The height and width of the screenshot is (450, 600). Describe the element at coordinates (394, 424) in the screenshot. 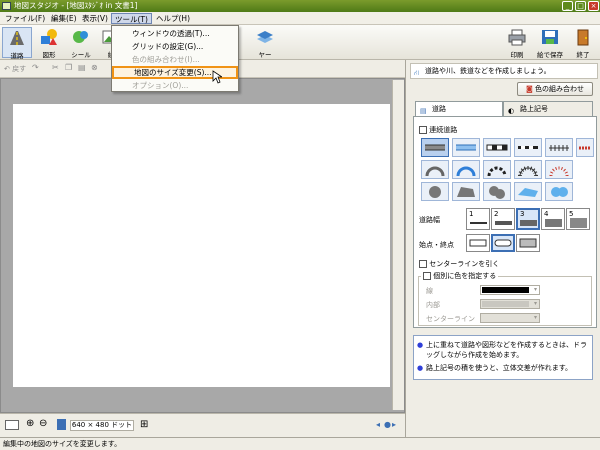

I see `scroll-right-icon: ▸` at that location.